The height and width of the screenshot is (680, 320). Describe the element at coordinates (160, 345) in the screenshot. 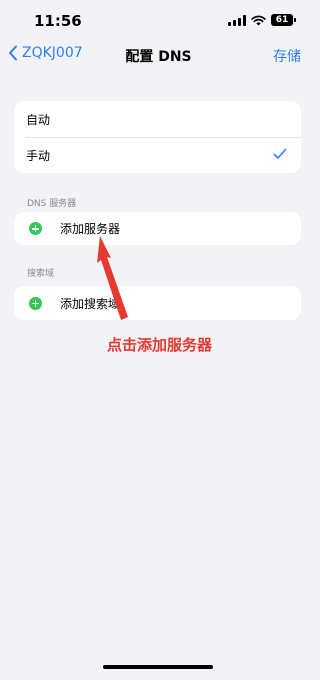

I see `annotation-text: 点击添加服务器` at that location.